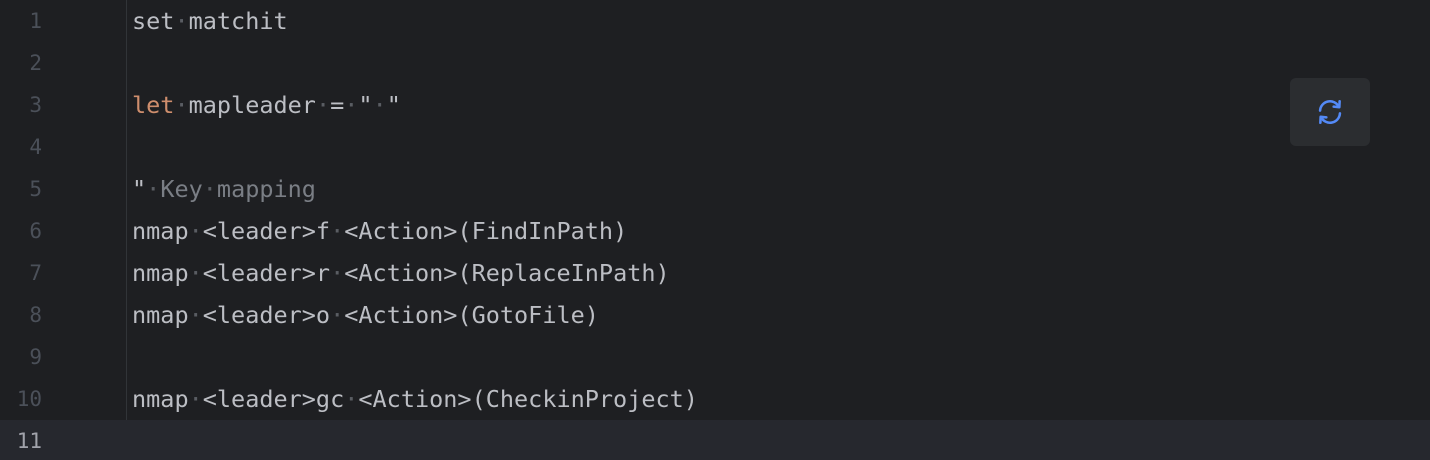 Image resolution: width=1430 pixels, height=460 pixels. I want to click on line-number: 9, so click(35, 357).